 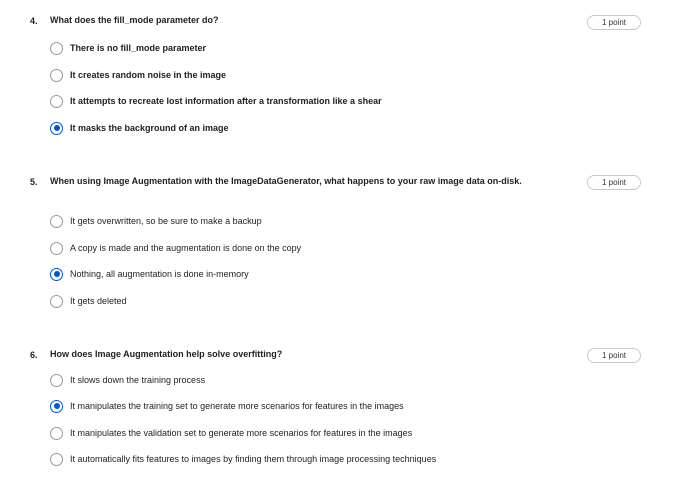 I want to click on answer-option-selected: It masks the background of an image, so click(x=139, y=128).